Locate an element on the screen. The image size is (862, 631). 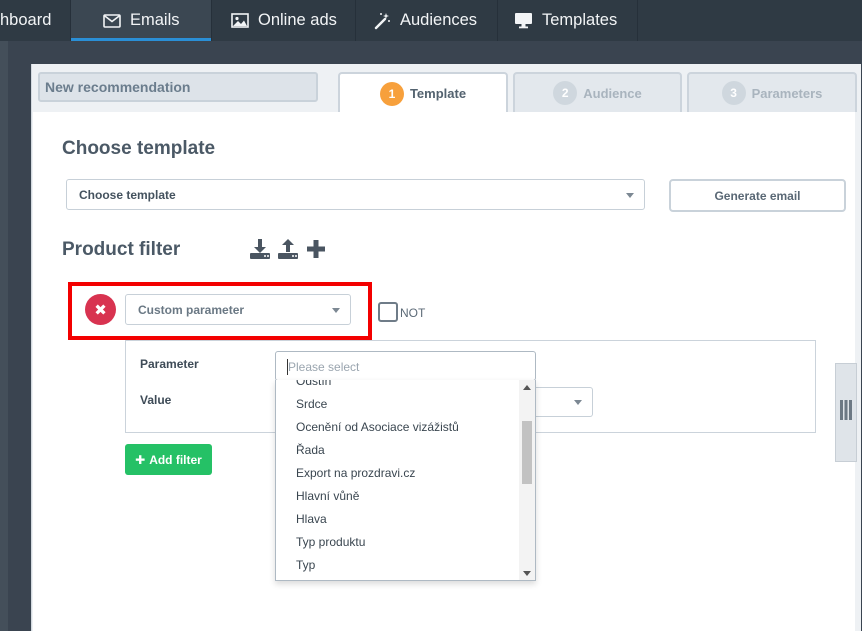
step-number-badge: 2 is located at coordinates (565, 93).